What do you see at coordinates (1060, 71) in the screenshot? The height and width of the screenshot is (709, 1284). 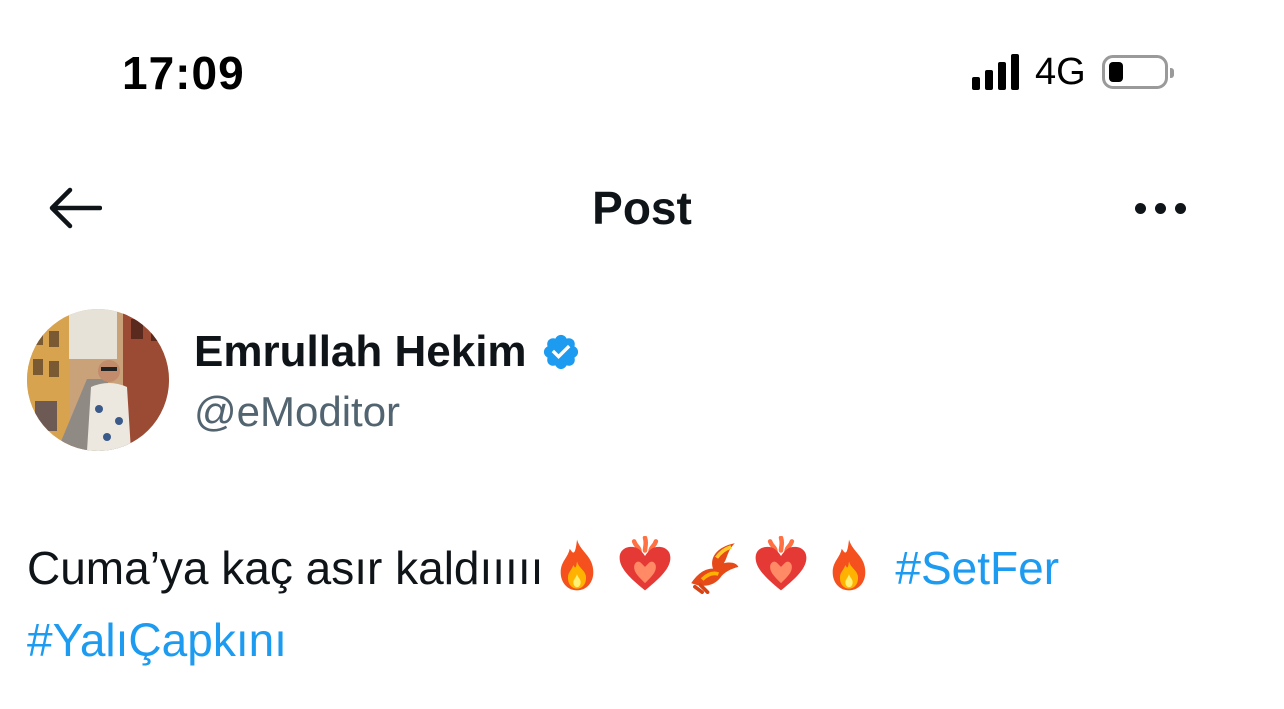 I see `network-type: 4G` at bounding box center [1060, 71].